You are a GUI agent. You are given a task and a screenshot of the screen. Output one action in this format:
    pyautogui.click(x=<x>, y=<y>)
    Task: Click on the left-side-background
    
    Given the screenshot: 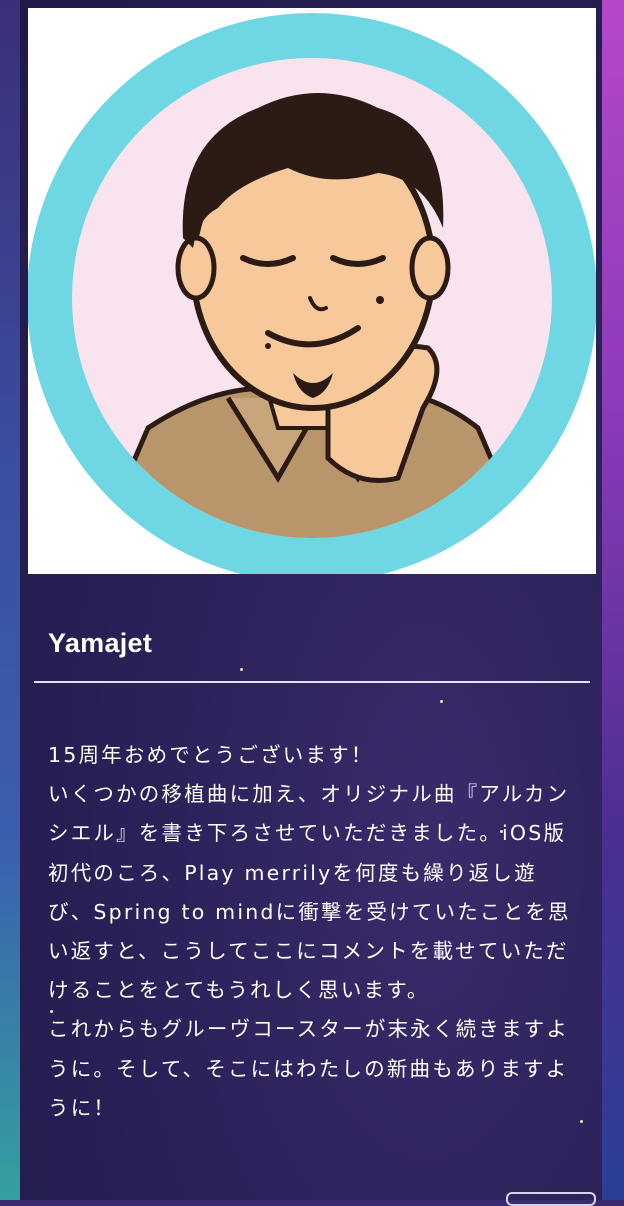 What is the action you would take?
    pyautogui.click(x=10, y=600)
    